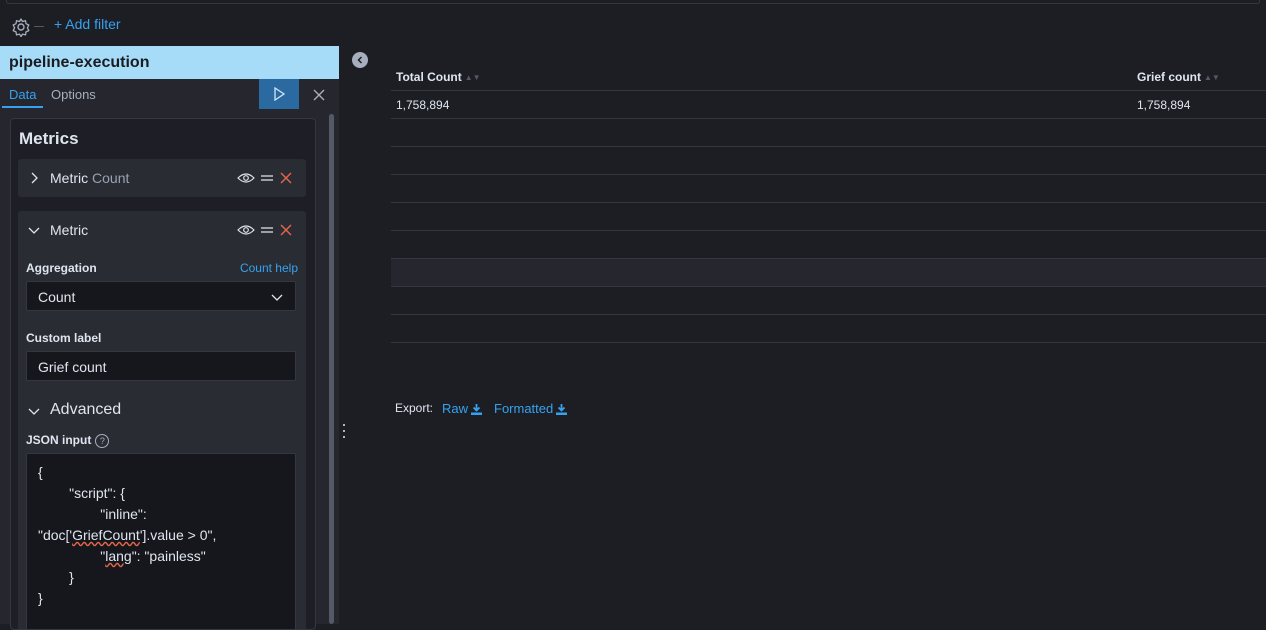  What do you see at coordinates (331, 369) in the screenshot?
I see `sidebar-scrollbar` at bounding box center [331, 369].